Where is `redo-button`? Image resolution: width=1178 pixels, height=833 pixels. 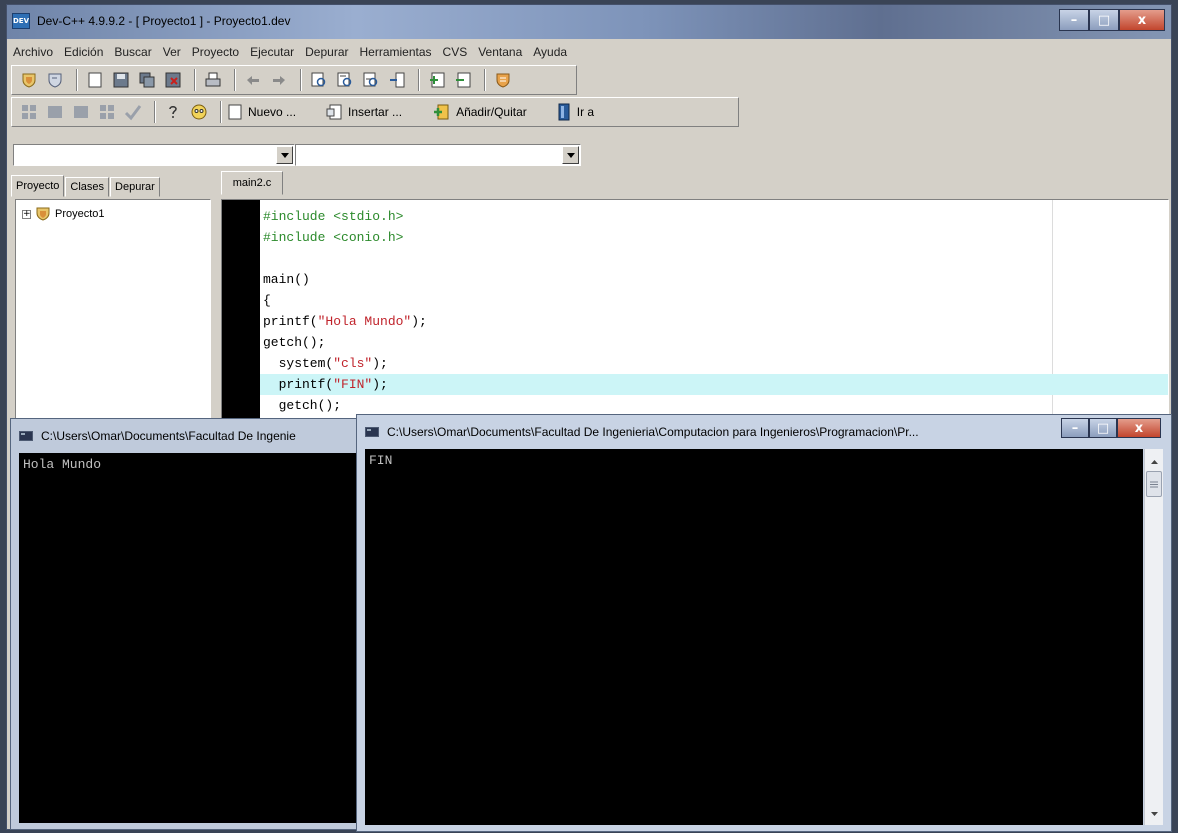
redo-button is located at coordinates (279, 80).